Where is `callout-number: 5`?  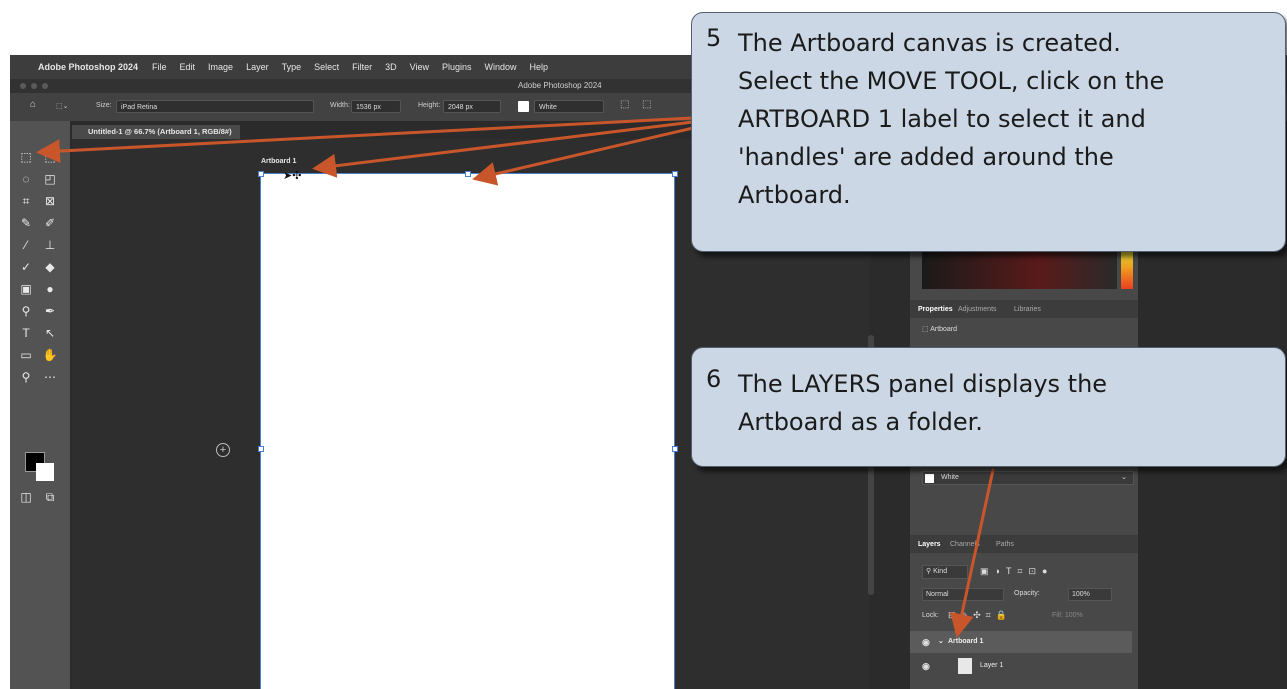
callout-number: 5 is located at coordinates (714, 38).